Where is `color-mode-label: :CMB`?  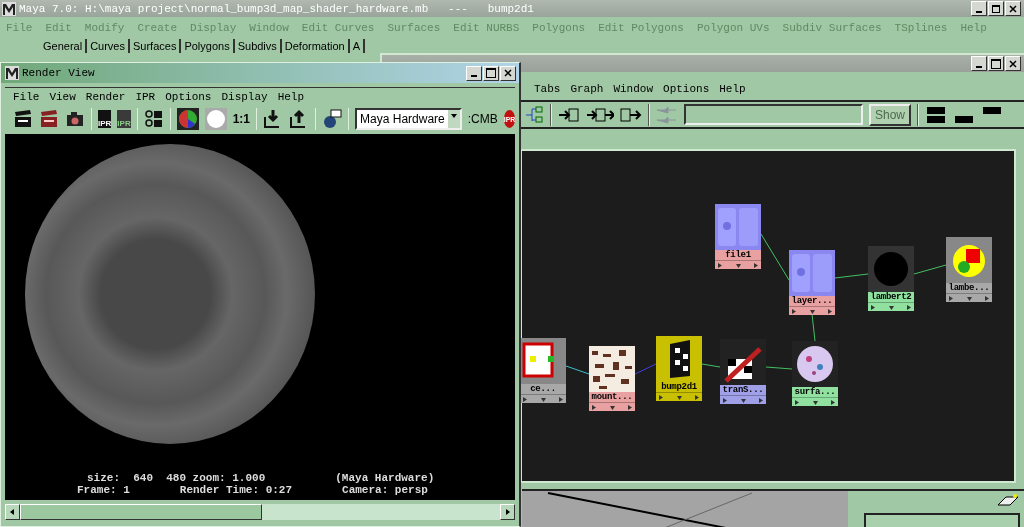 color-mode-label: :CMB is located at coordinates (482, 119).